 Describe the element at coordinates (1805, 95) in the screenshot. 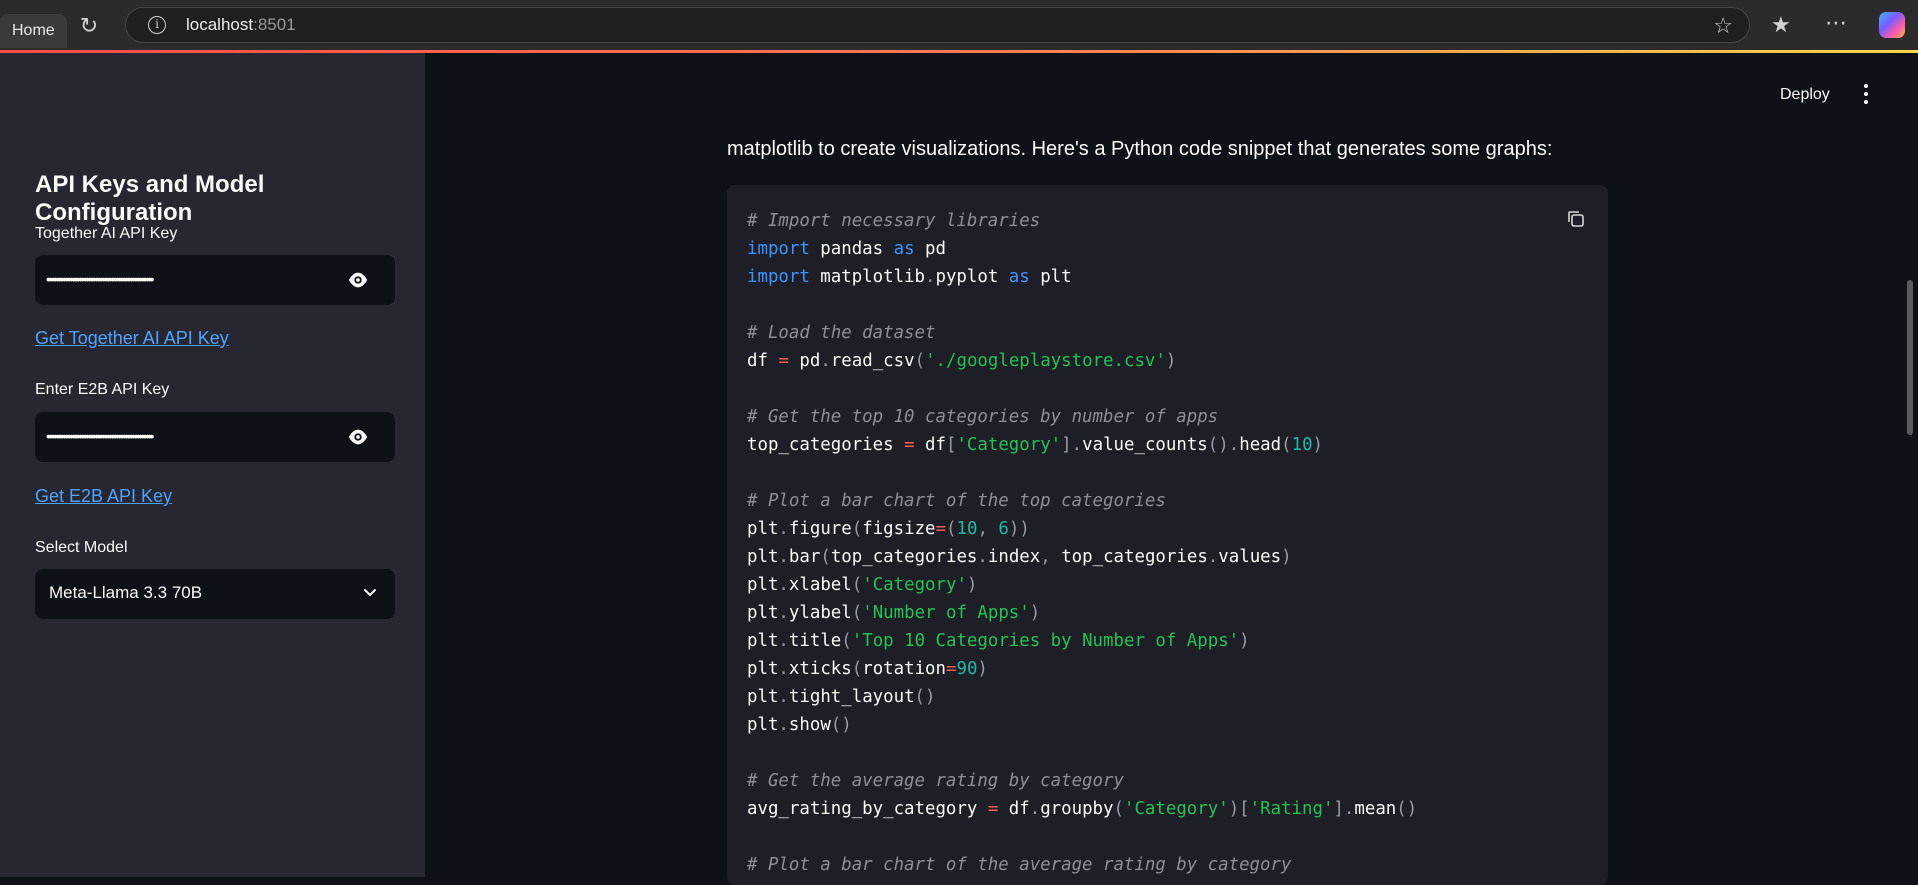

I see `deploy-button: Deploy` at that location.